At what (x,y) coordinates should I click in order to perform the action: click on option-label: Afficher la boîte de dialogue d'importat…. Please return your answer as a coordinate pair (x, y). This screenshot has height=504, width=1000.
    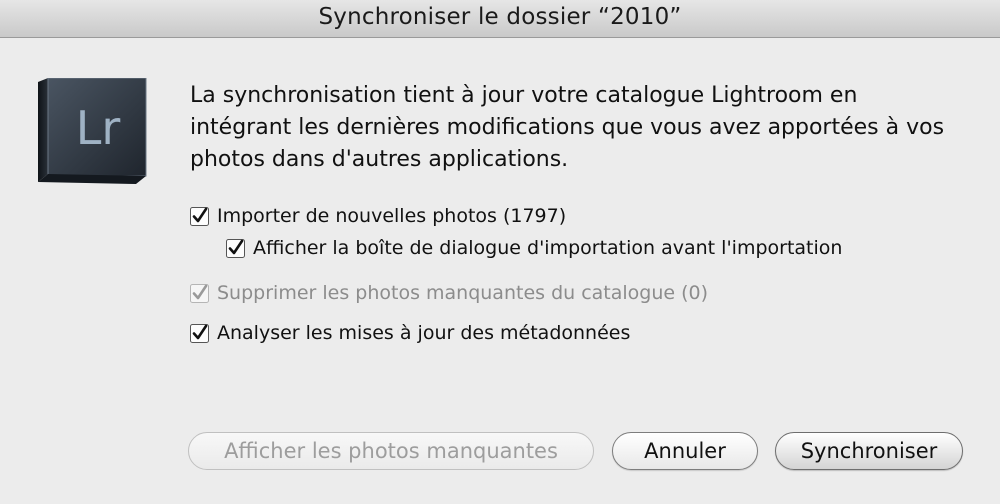
    Looking at the image, I should click on (548, 248).